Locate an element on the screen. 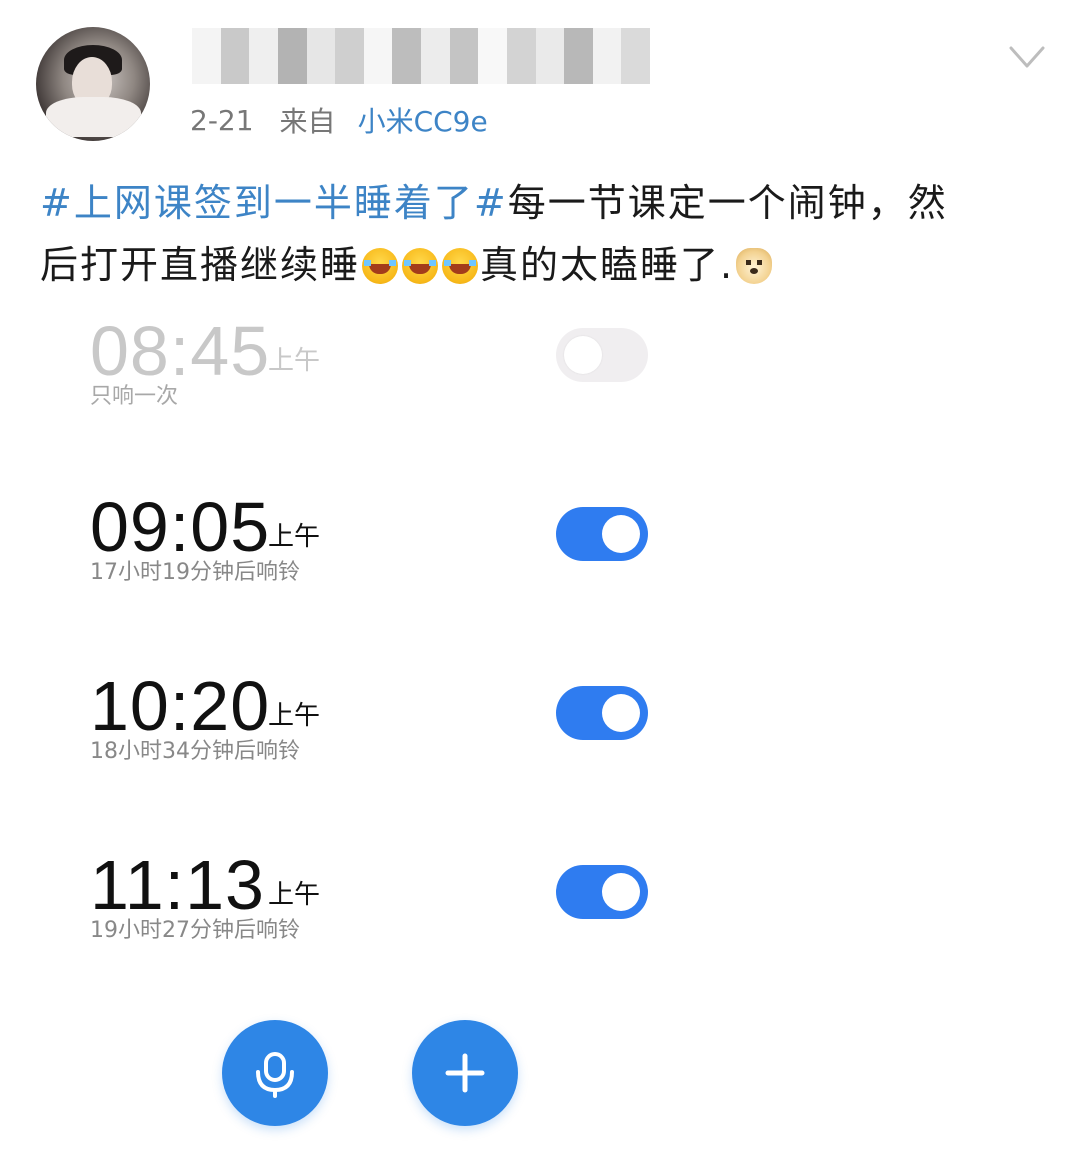 The width and height of the screenshot is (1080, 1152). alarm-subtitle: 只响一次 is located at coordinates (134, 396).